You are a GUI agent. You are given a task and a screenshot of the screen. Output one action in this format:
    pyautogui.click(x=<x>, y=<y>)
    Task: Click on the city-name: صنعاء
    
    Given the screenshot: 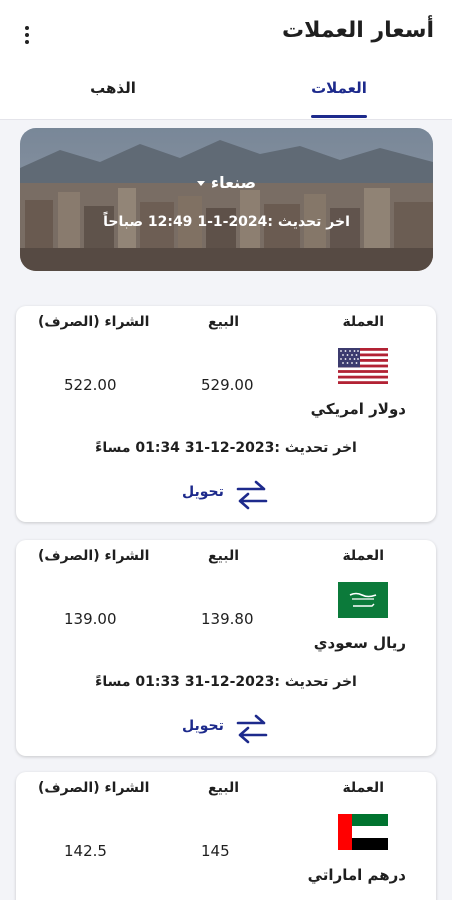 What is the action you would take?
    pyautogui.click(x=233, y=182)
    